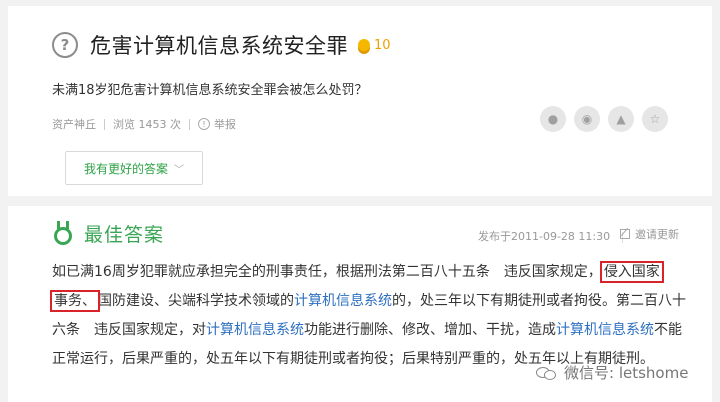 Image resolution: width=720 pixels, height=402 pixels. I want to click on reward-value: 10, so click(382, 45).